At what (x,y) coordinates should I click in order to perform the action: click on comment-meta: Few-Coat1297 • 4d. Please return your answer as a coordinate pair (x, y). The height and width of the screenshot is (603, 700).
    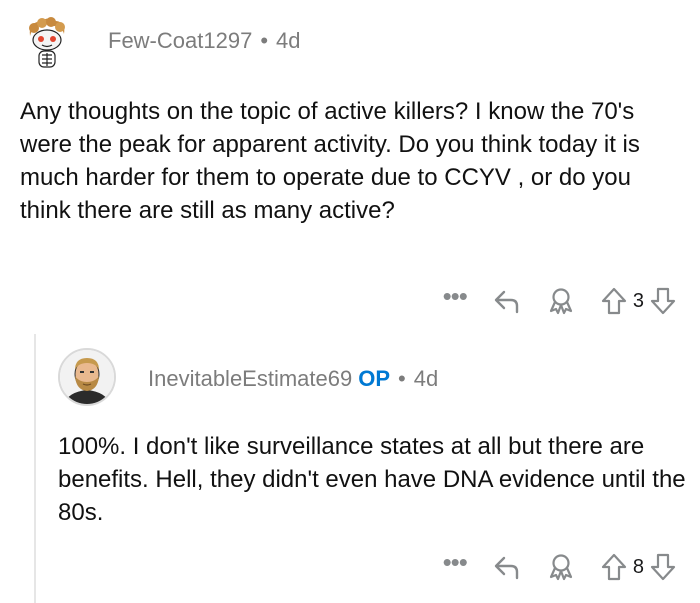
    Looking at the image, I should click on (204, 41).